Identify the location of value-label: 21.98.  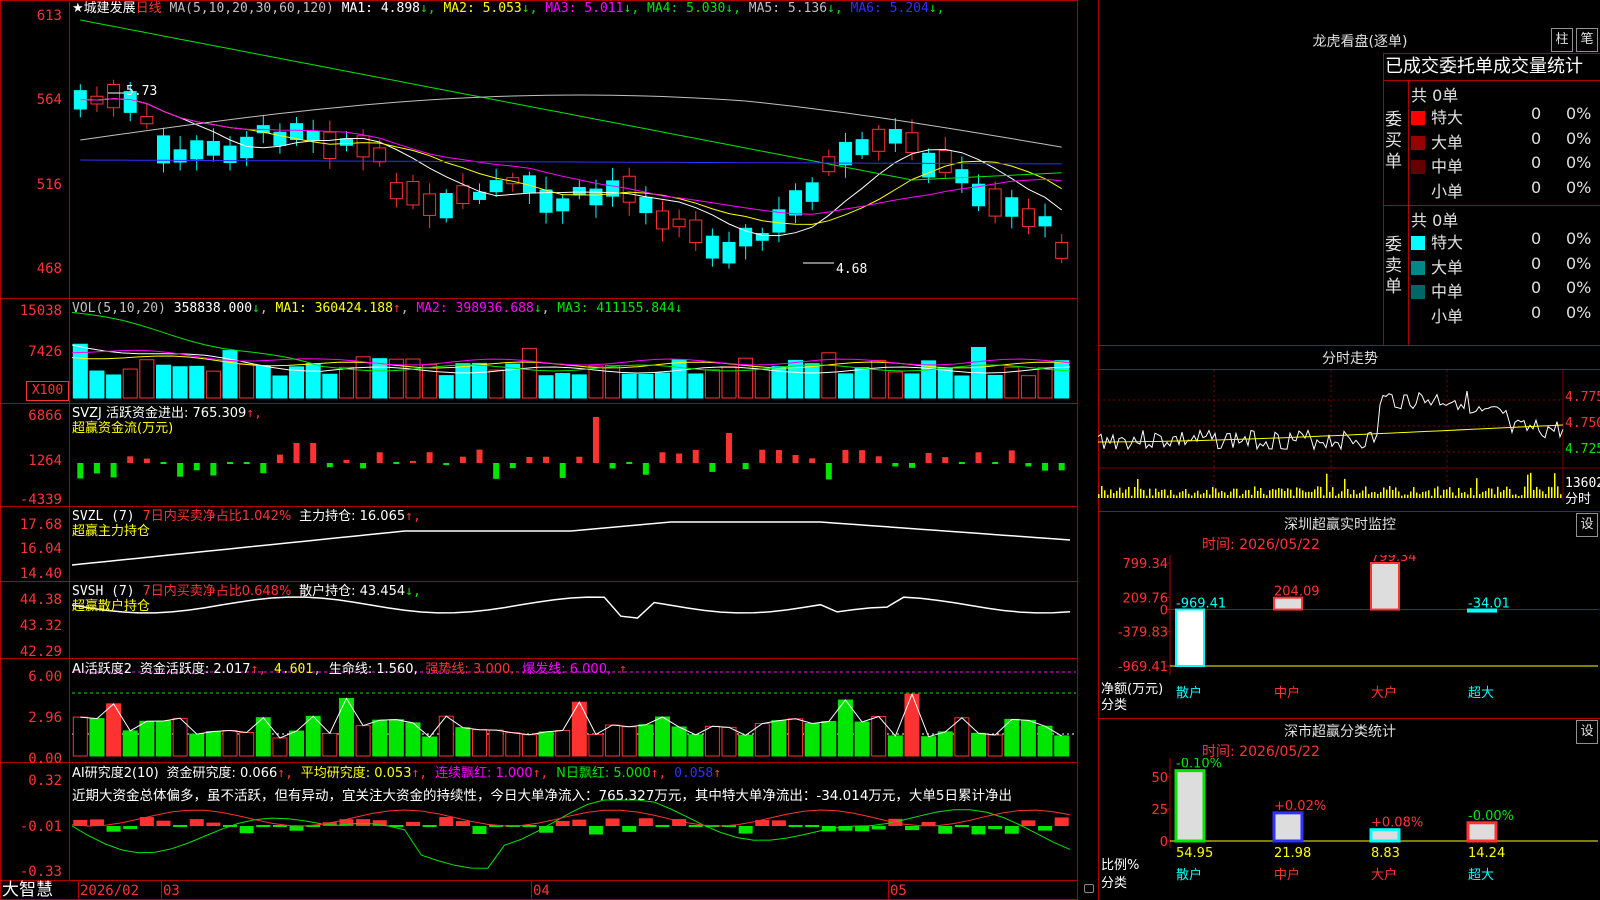
(1292, 853).